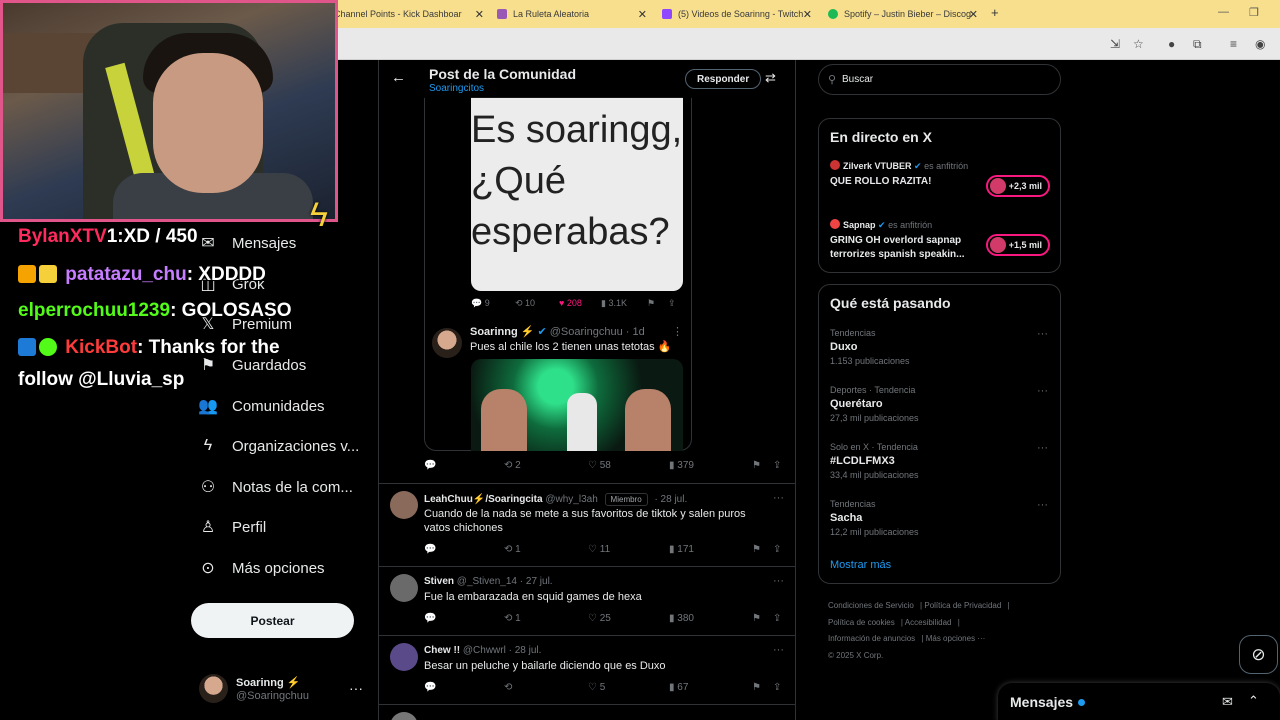 The height and width of the screenshot is (720, 1280). Describe the element at coordinates (1139, 701) in the screenshot. I see `messages-drawer: Mensajes ✉ ⌃` at that location.